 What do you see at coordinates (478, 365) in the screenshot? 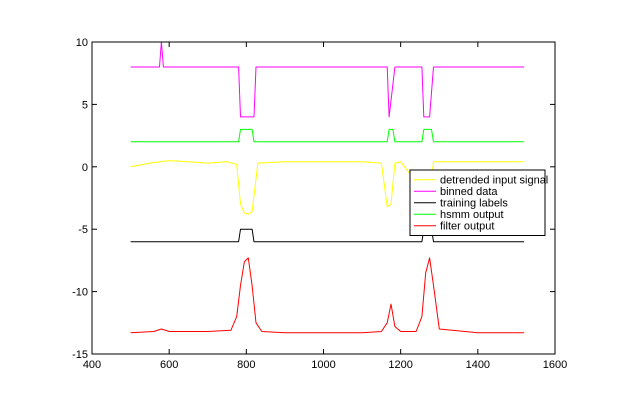
I see `x-tick-label: 1400` at bounding box center [478, 365].